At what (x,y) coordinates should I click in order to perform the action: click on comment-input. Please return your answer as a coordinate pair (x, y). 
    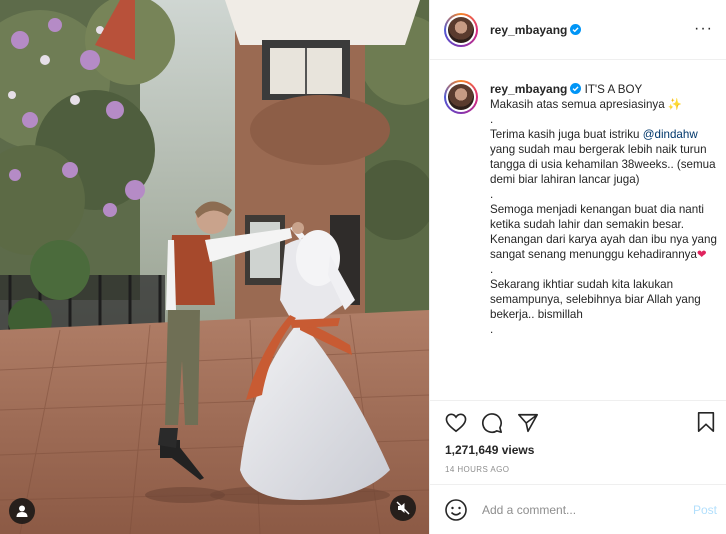
    Looking at the image, I should click on (577, 509).